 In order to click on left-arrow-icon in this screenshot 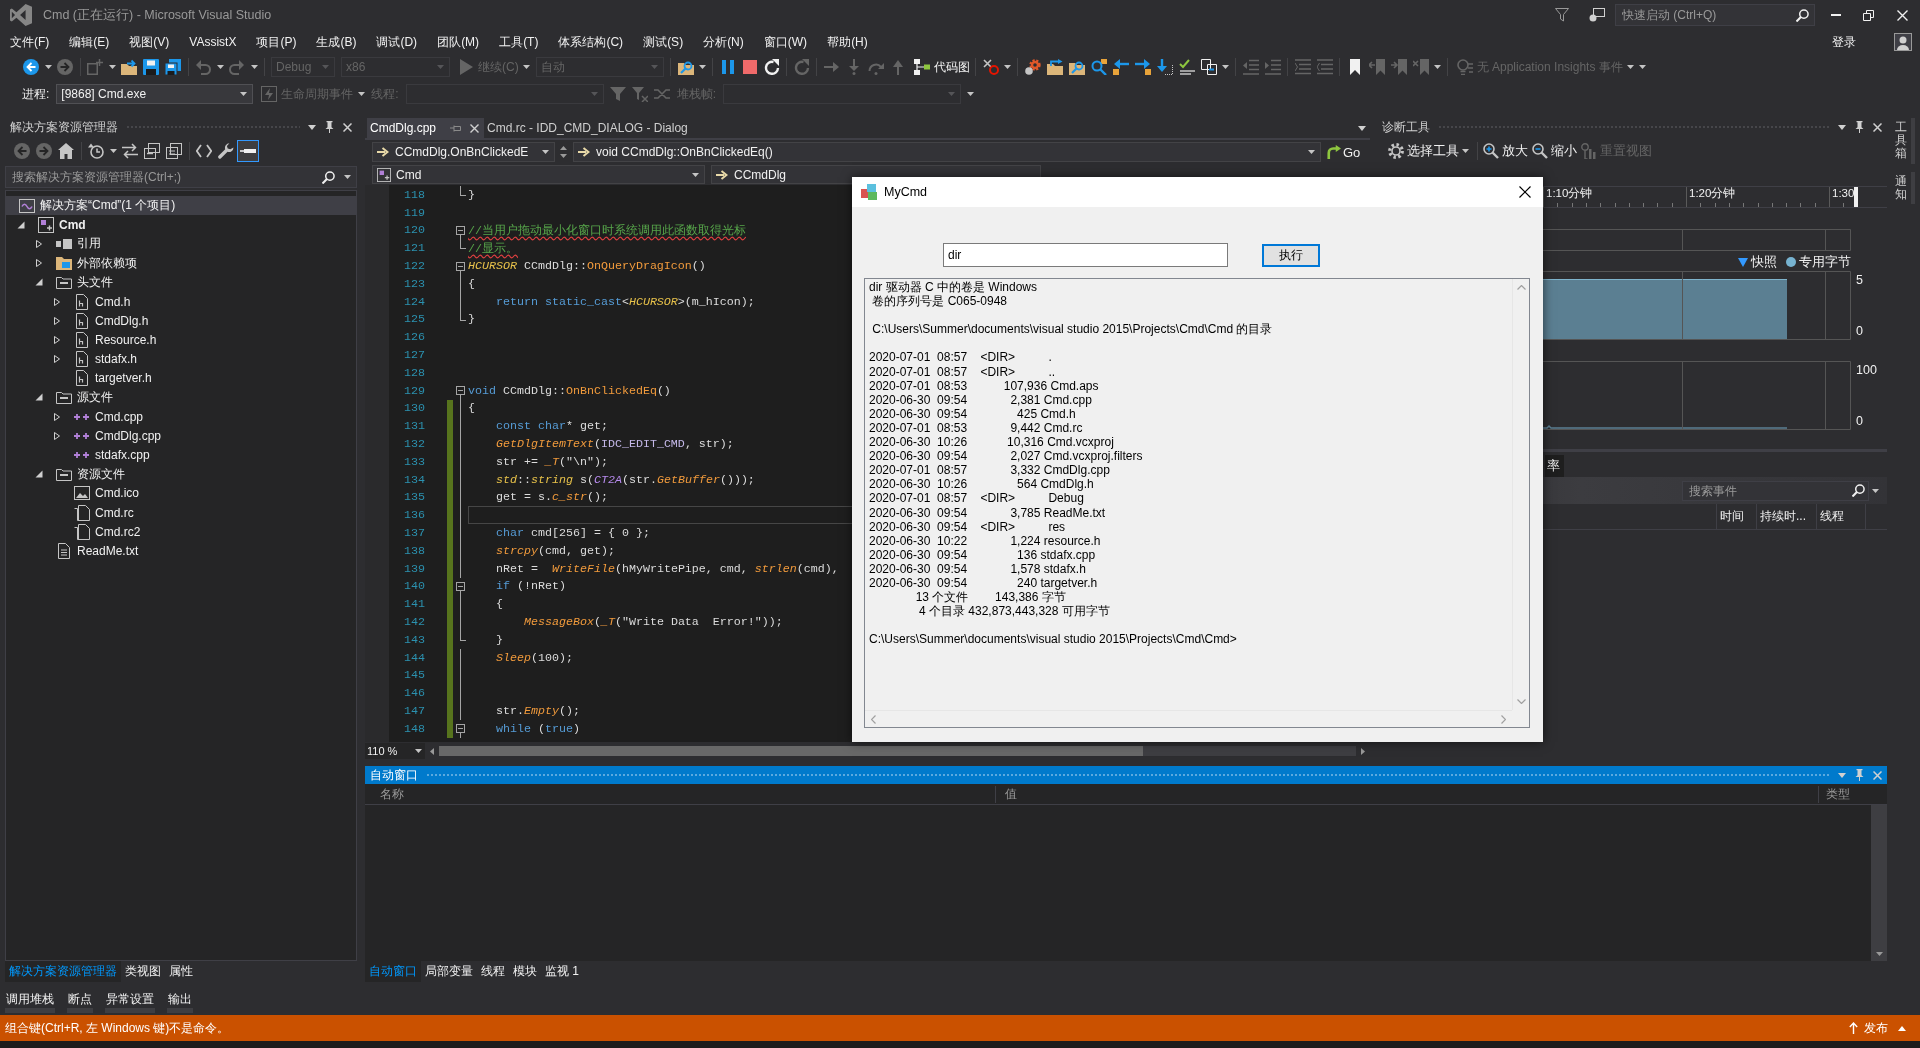, I will do `click(1120, 67)`.